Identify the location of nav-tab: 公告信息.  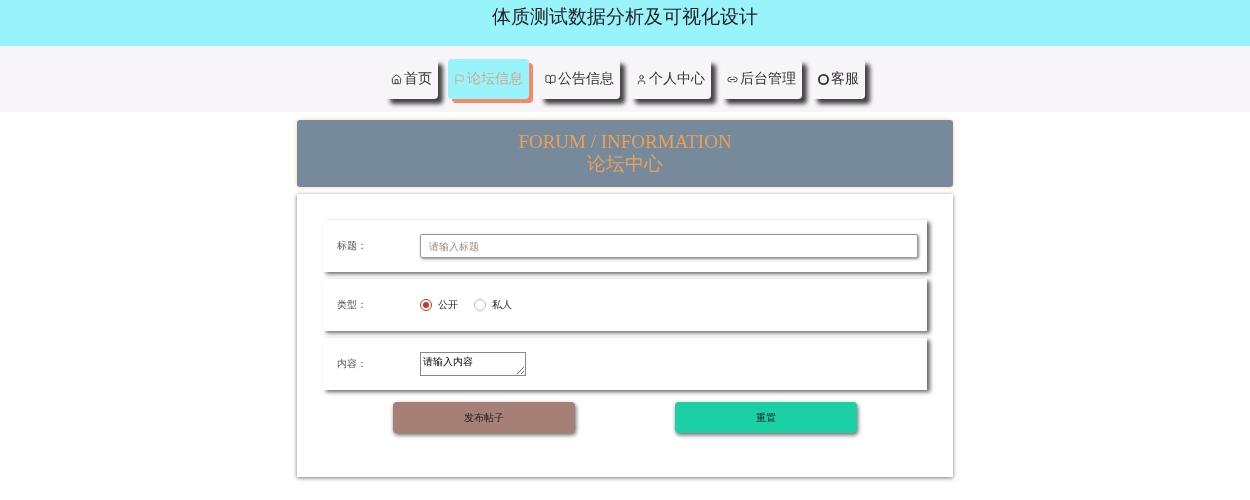
(579, 79).